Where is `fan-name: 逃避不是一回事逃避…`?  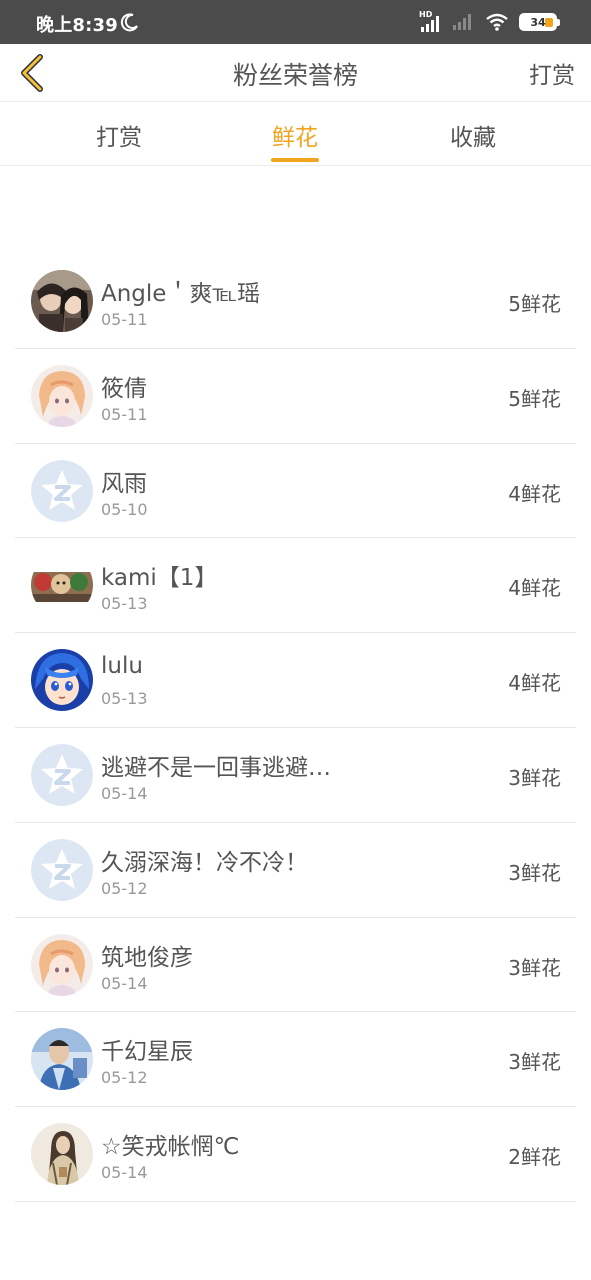 fan-name: 逃避不是一回事逃避… is located at coordinates (216, 767).